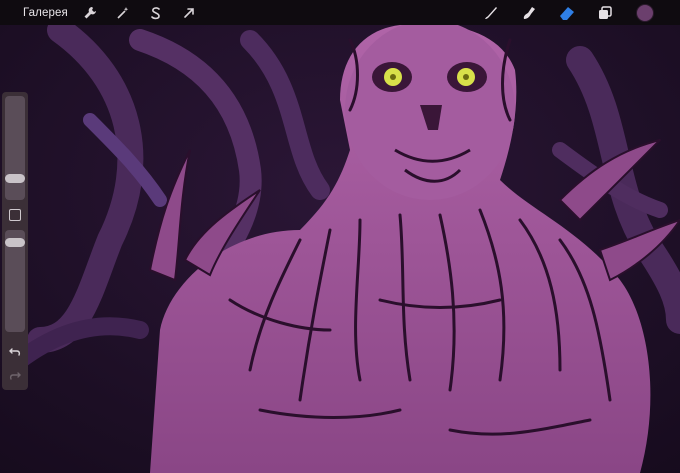 This screenshot has height=473, width=680. Describe the element at coordinates (15, 148) in the screenshot. I see `brush-size-slider` at that location.